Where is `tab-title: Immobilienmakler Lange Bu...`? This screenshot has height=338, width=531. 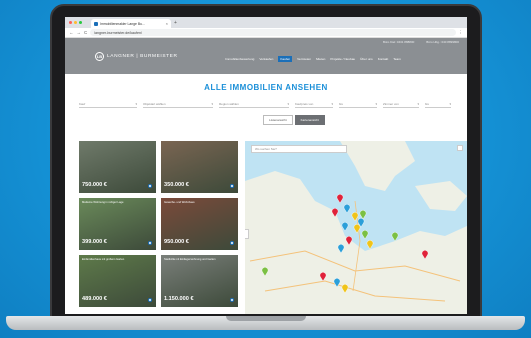
tab-title: Immobilienmakler Lange Bu... is located at coordinates (122, 23).